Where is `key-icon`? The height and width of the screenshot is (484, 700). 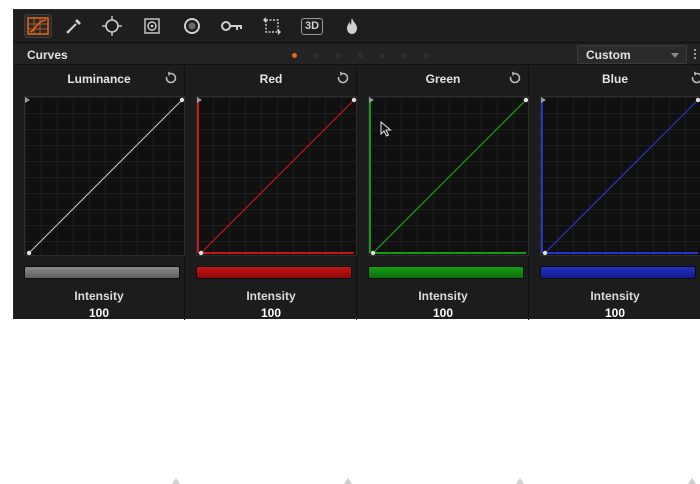 key-icon is located at coordinates (231, 26).